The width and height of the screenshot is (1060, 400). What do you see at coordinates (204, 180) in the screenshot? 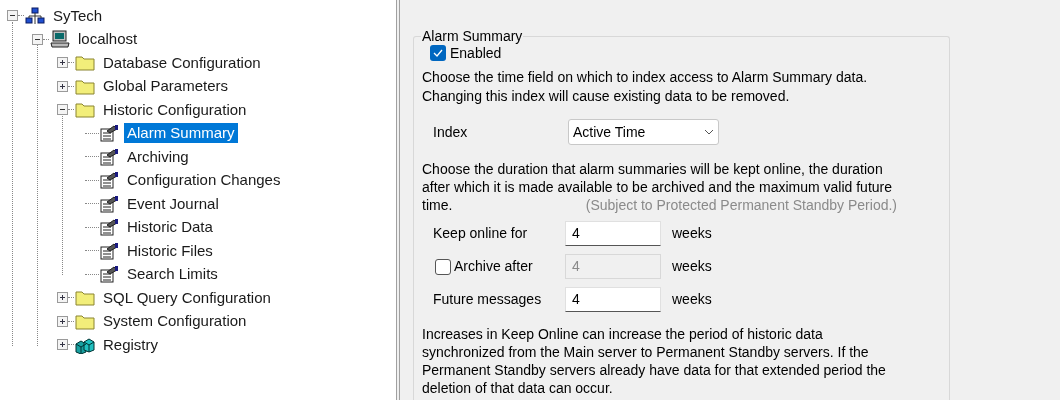
I see `tree-item: Configuration Changes` at bounding box center [204, 180].